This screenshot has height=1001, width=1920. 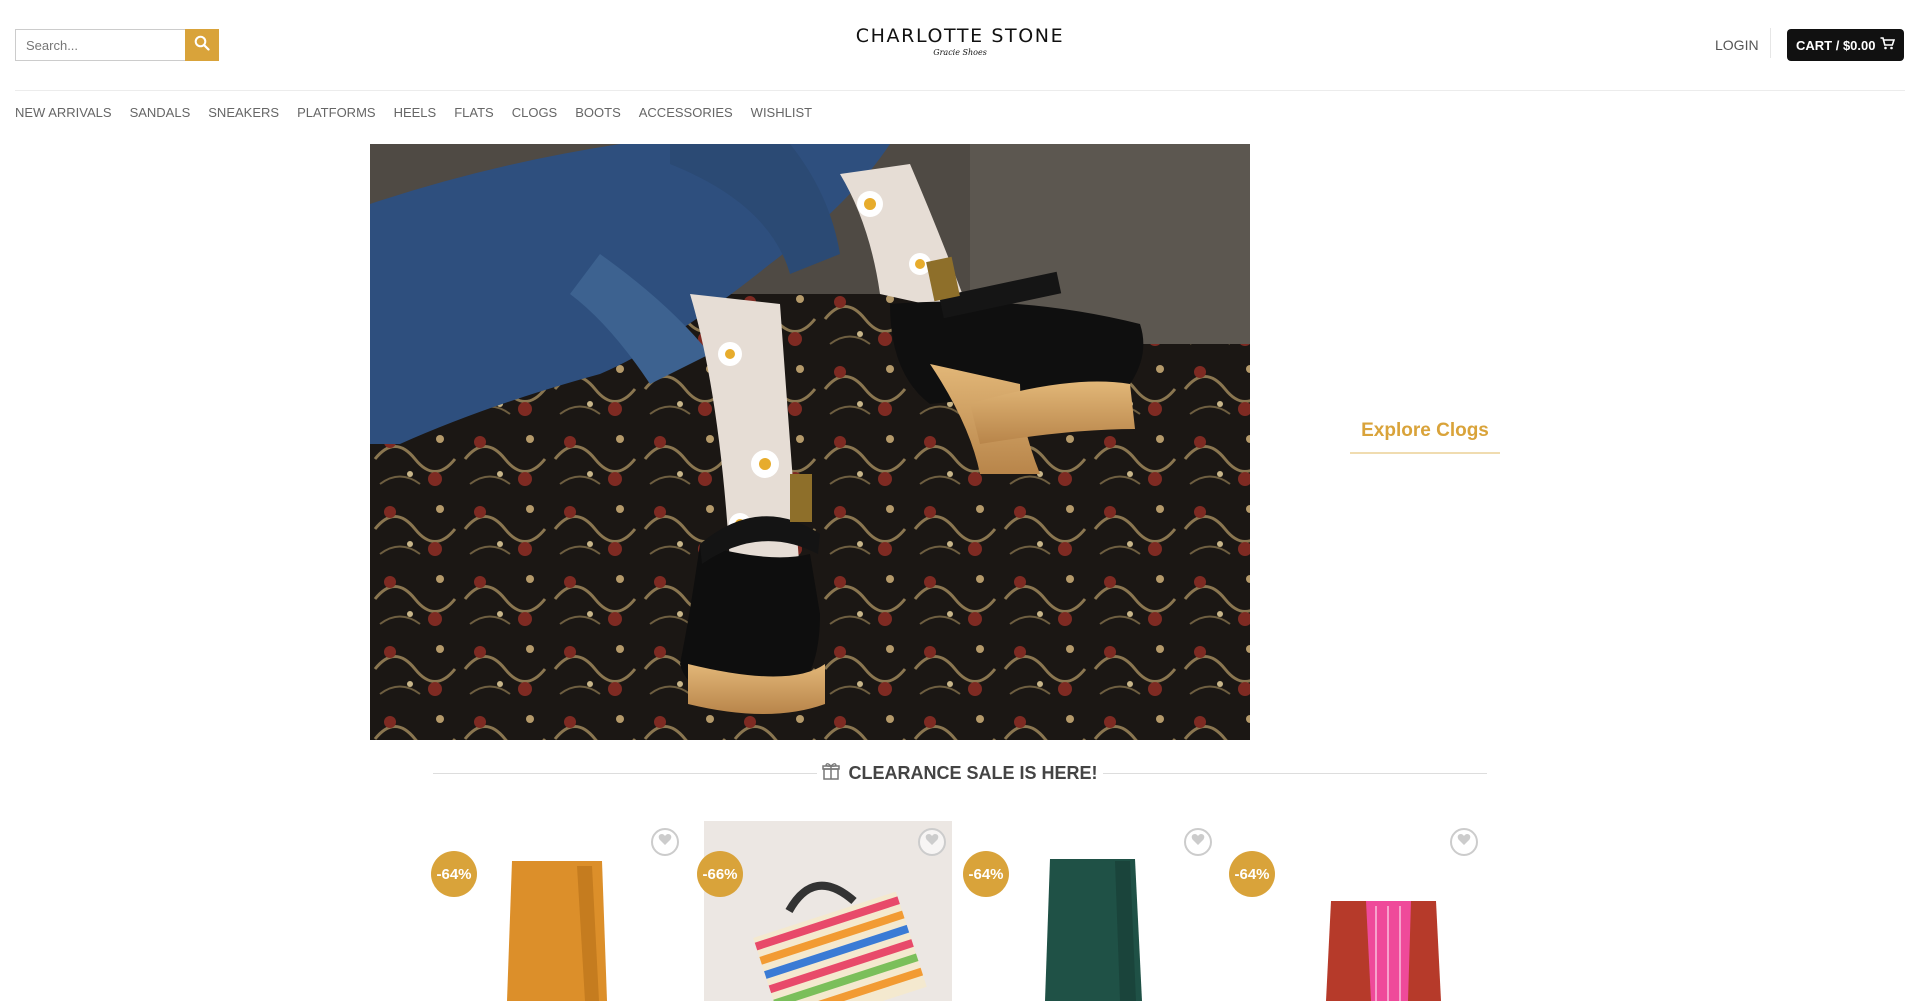 I want to click on nav-item-sneakers: SNEAKERS, so click(x=243, y=112).